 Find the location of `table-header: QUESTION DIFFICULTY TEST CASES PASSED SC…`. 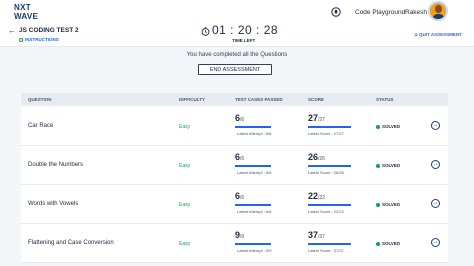

table-header: QUESTION DIFFICULTY TEST CASES PASSED SC… is located at coordinates (234, 99).